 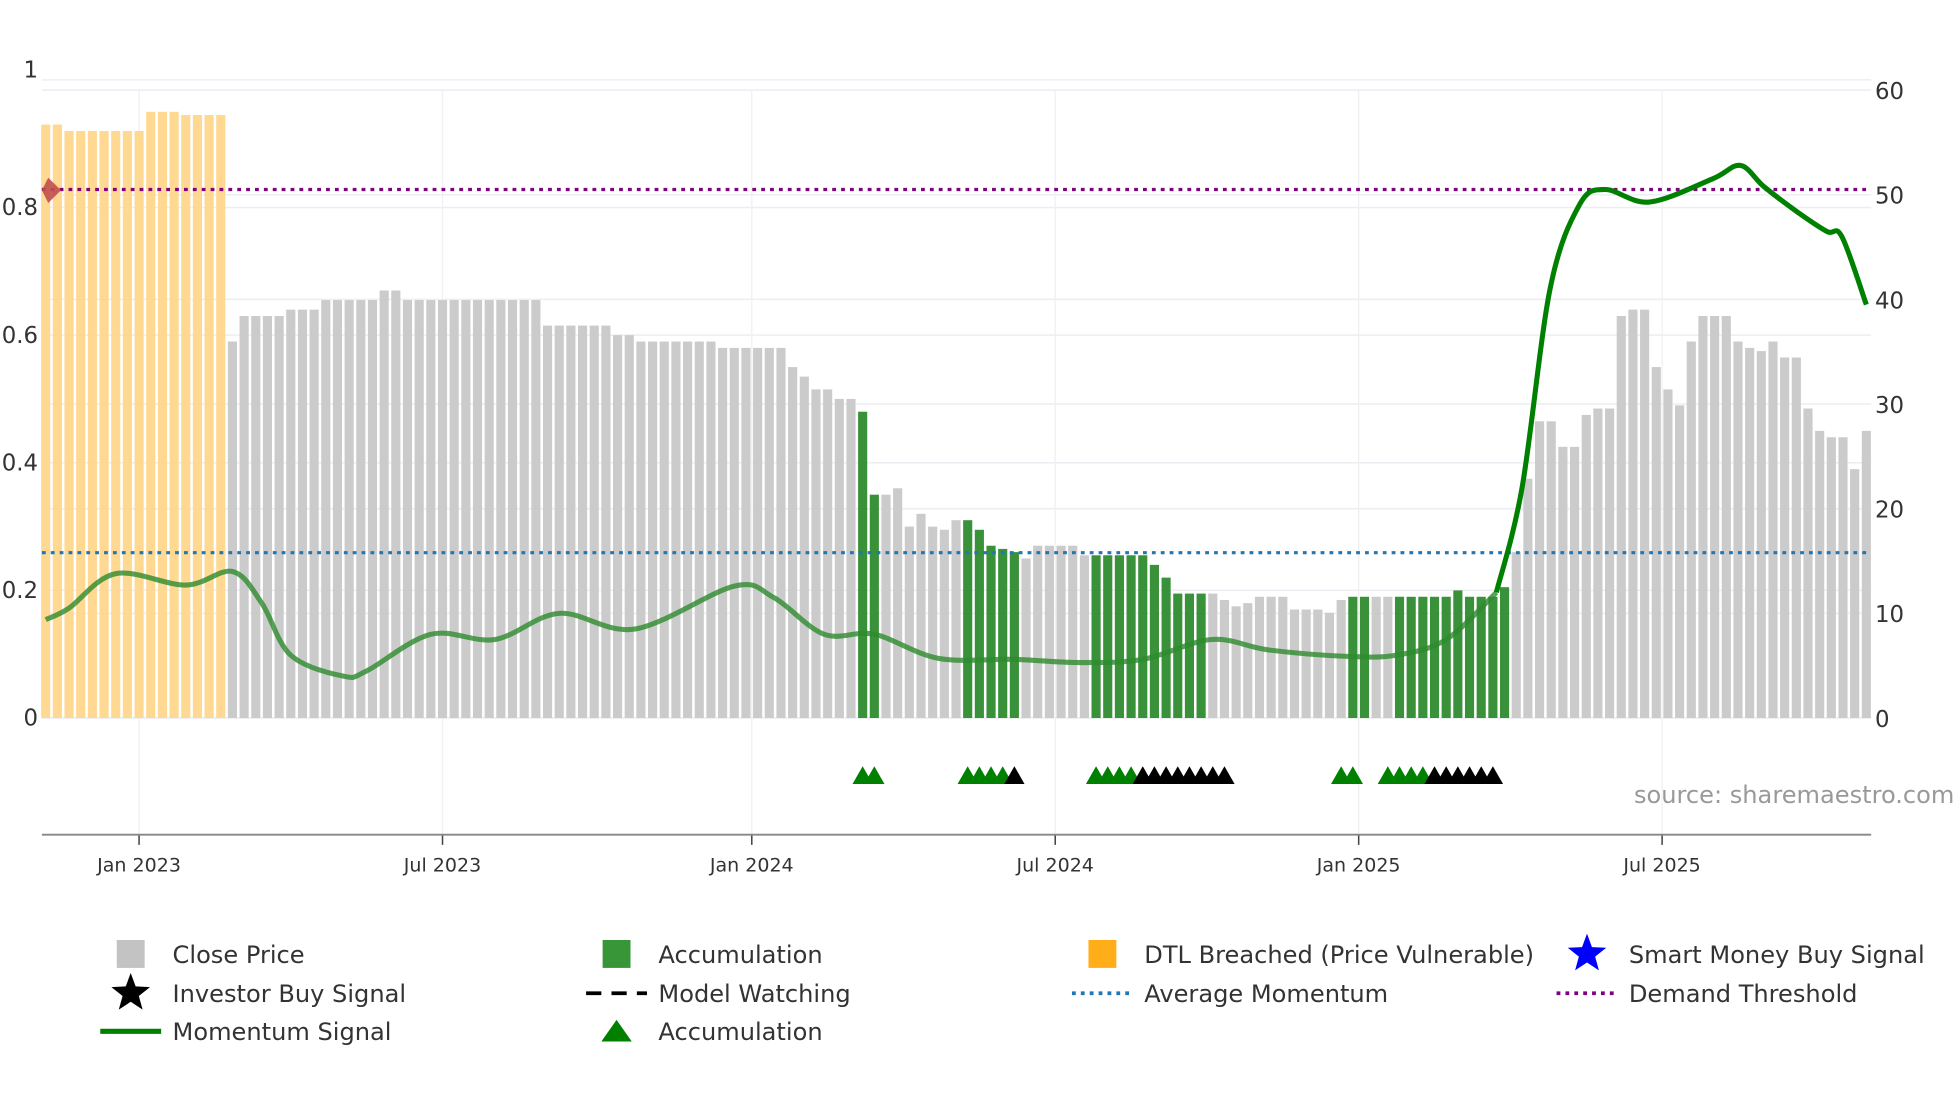 What do you see at coordinates (31, 70) in the screenshot?
I see `left-tick-label: 1` at bounding box center [31, 70].